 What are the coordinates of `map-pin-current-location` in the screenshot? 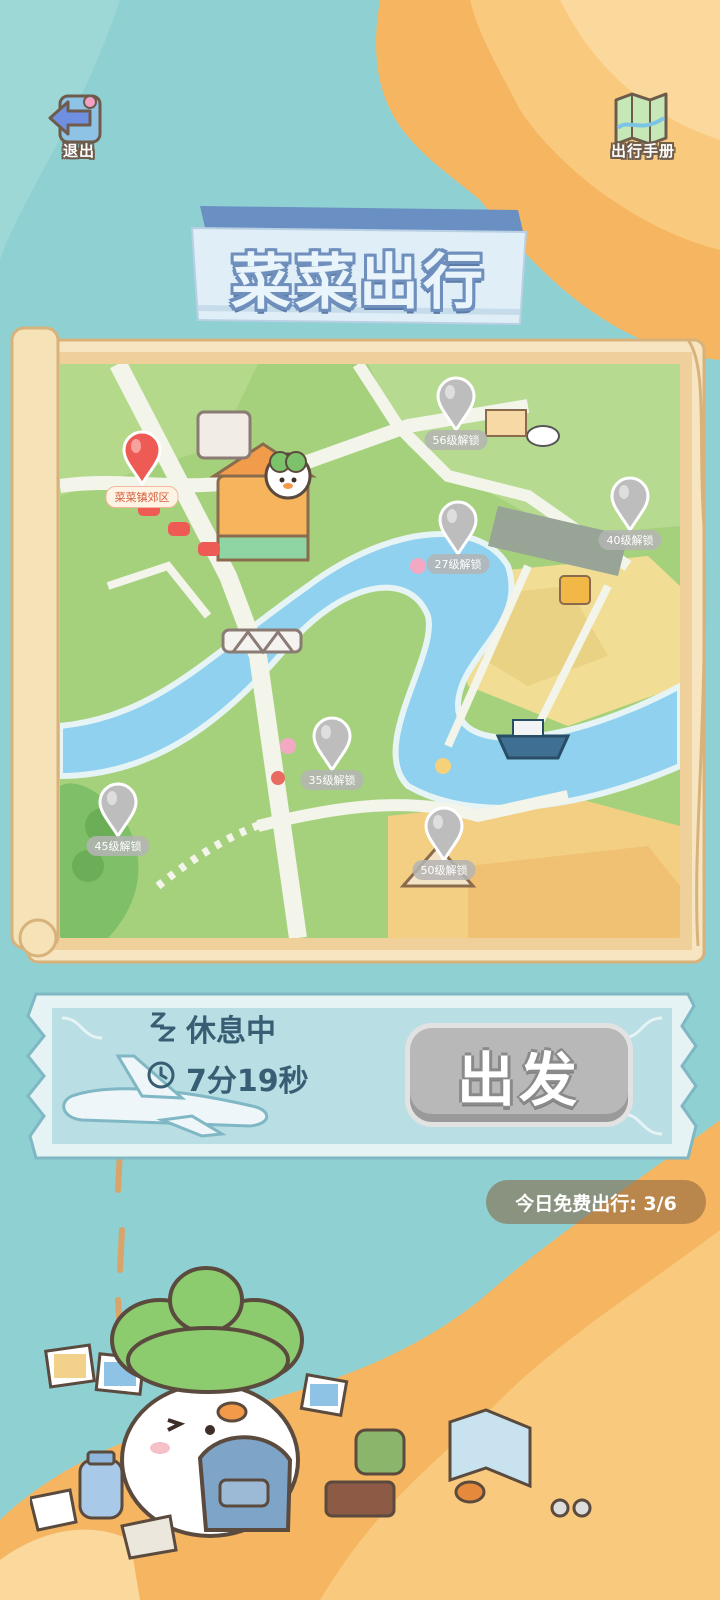 It's located at (142, 458).